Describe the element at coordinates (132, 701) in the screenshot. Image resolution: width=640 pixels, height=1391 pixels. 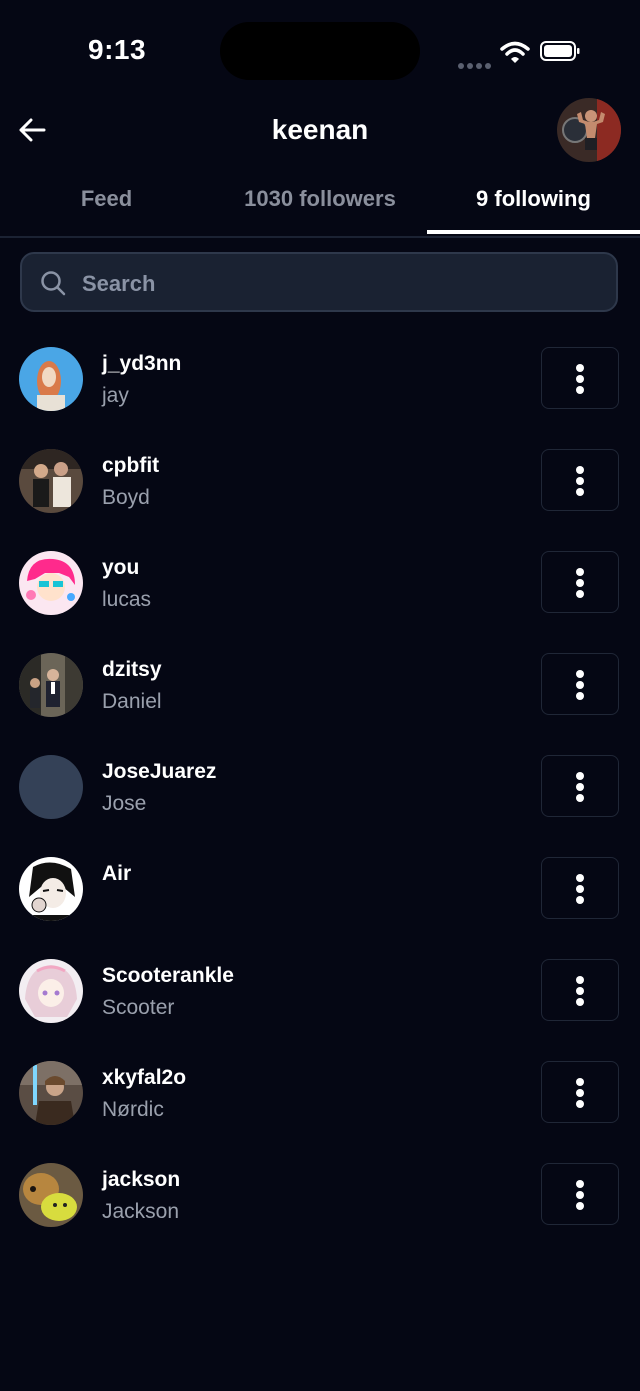
I see `display-name: Daniel` at that location.